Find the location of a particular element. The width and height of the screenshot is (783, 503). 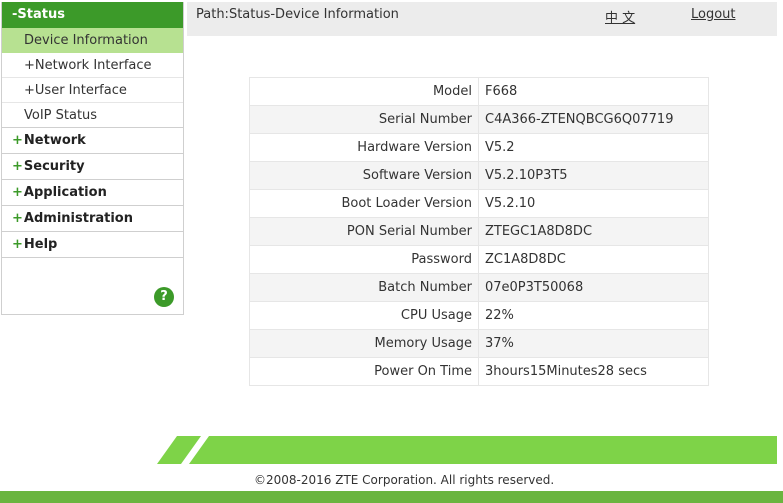

row-value: V5.2 is located at coordinates (593, 147).